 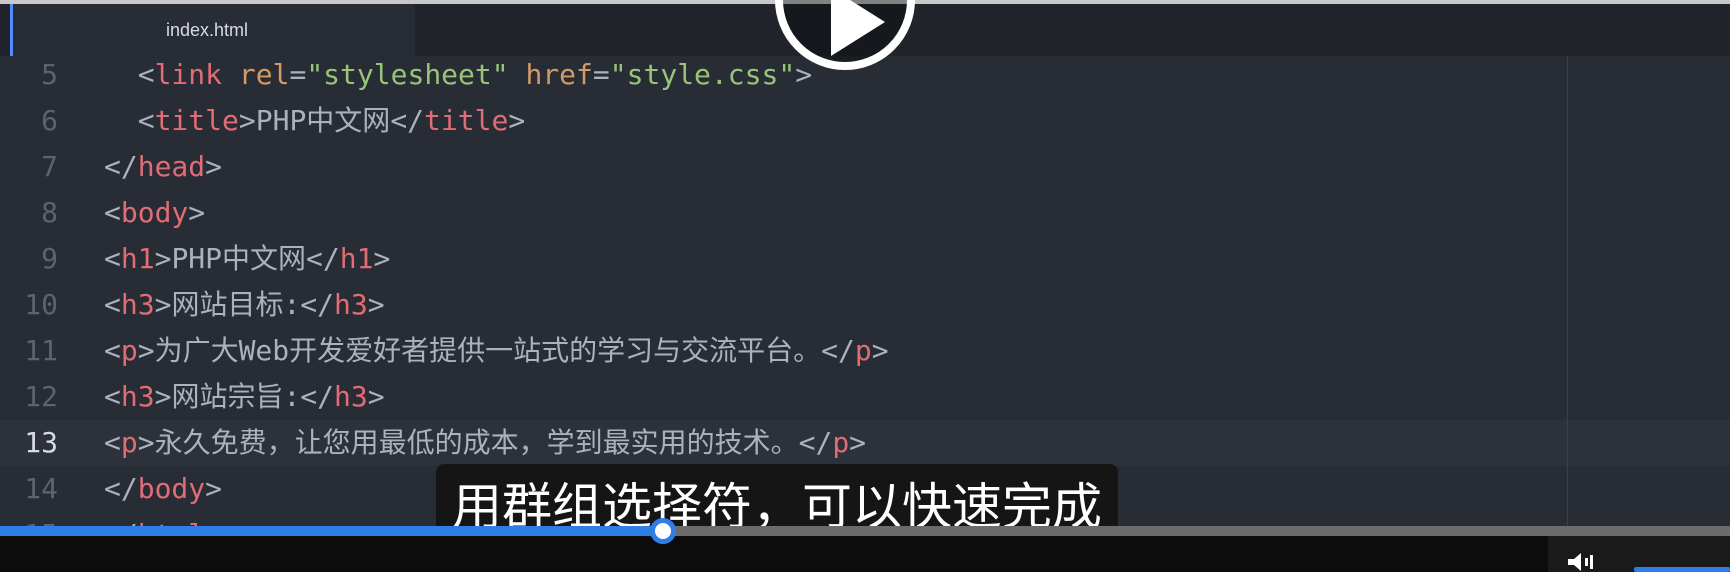 I want to click on line-code: <p>永久免费，让您用最低的成本，学到最实用的技术。</p>, so click(x=485, y=443).